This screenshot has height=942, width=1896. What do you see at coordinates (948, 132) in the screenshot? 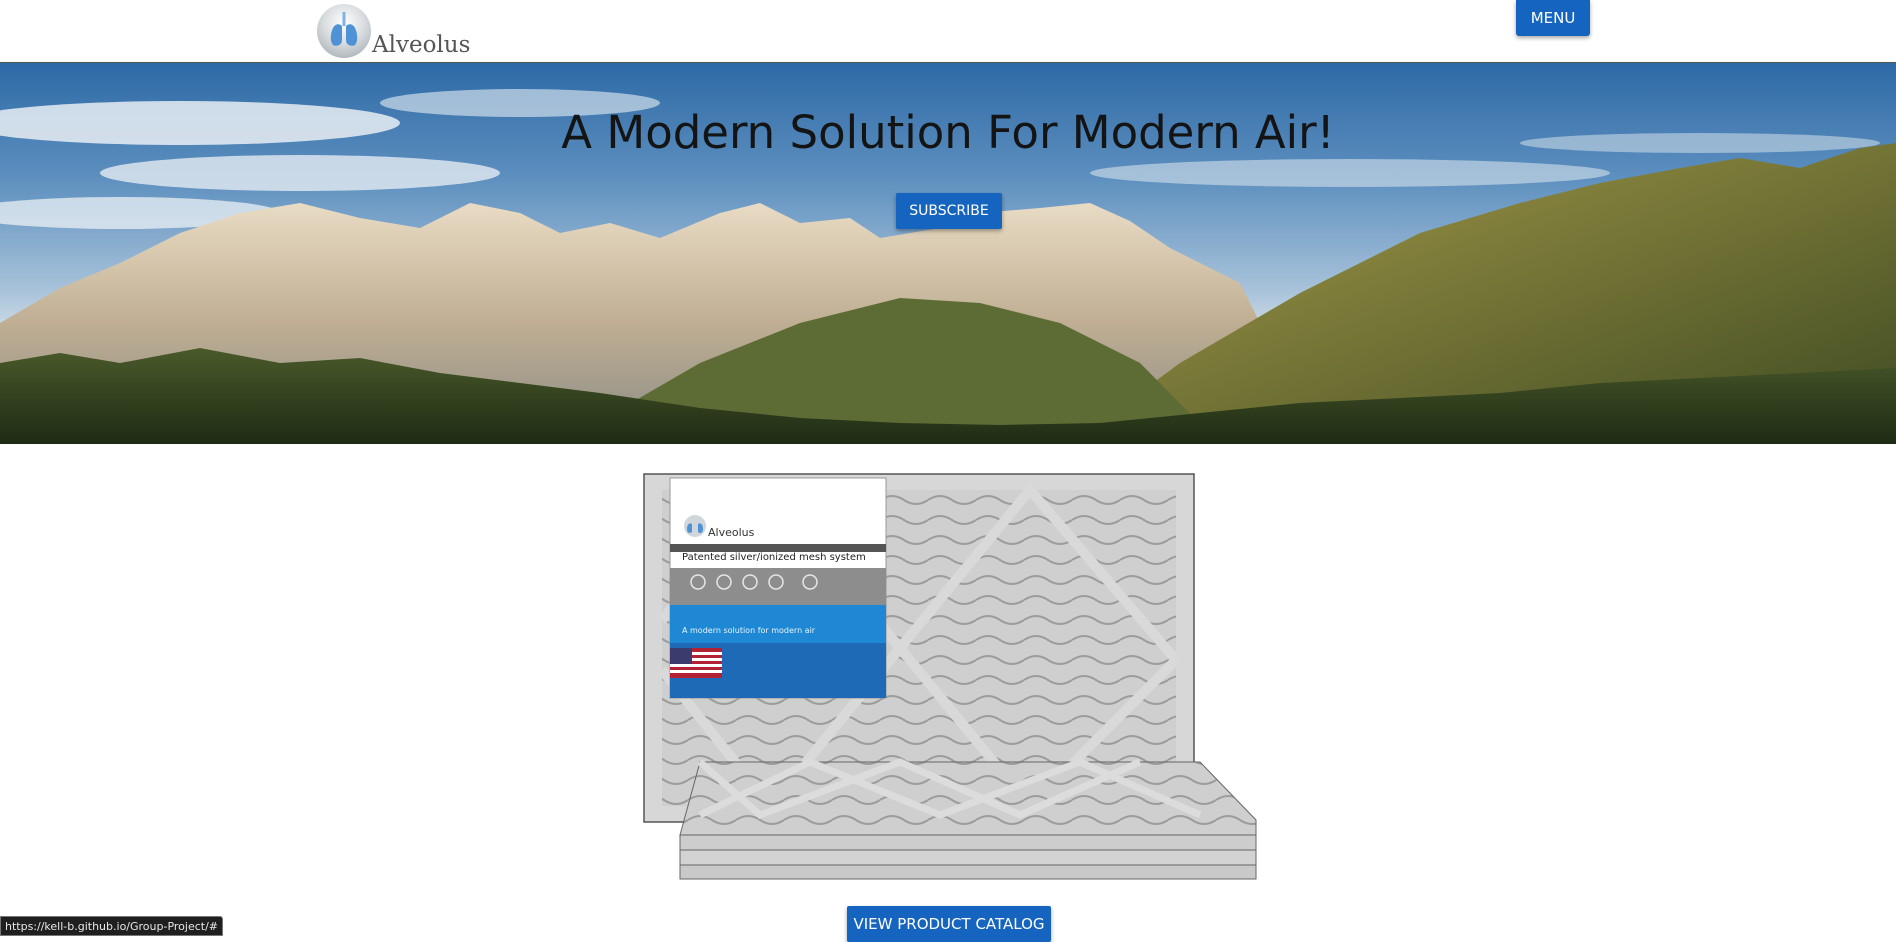
I see `hero-title: A Modern Solution For Modern Air!` at bounding box center [948, 132].